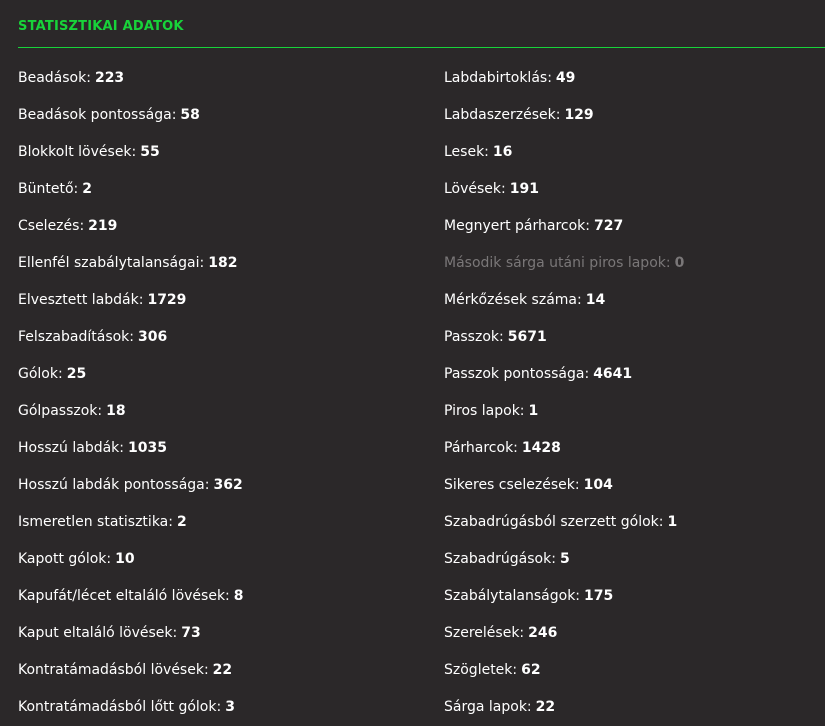 This screenshot has width=825, height=726. I want to click on stat-label: Kontratámadásból lövések:, so click(113, 670).